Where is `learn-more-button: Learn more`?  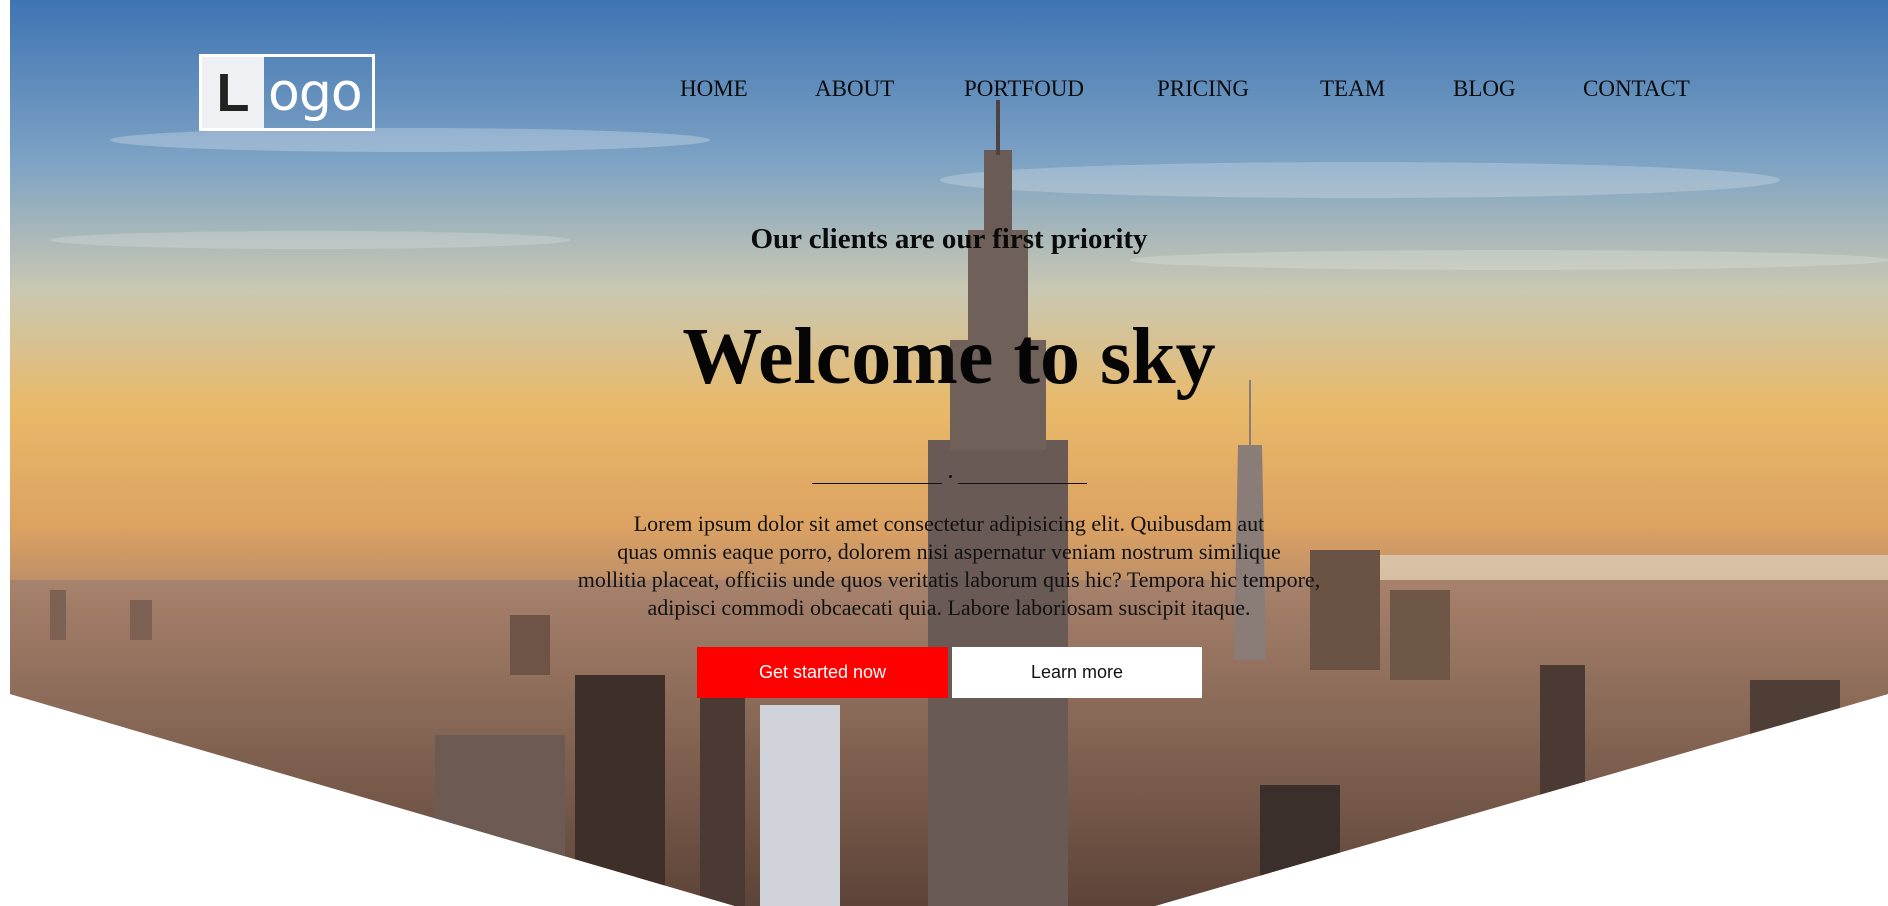 learn-more-button: Learn more is located at coordinates (1077, 672).